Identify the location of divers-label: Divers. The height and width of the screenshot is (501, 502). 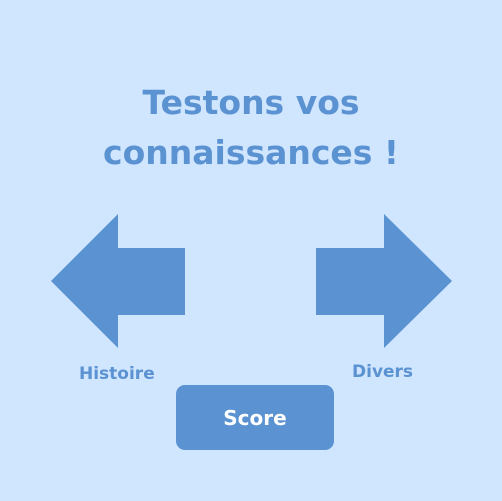
(382, 372).